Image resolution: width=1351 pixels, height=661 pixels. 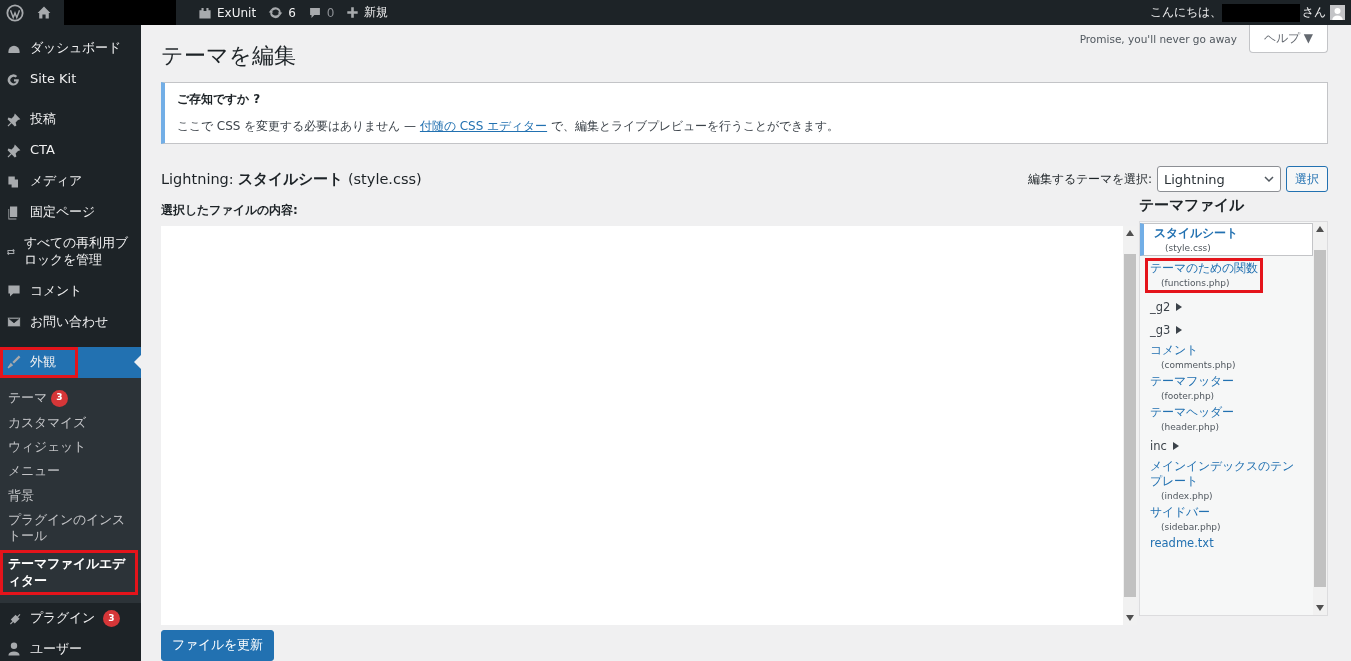 I want to click on user-icon, so click(x=14, y=649).